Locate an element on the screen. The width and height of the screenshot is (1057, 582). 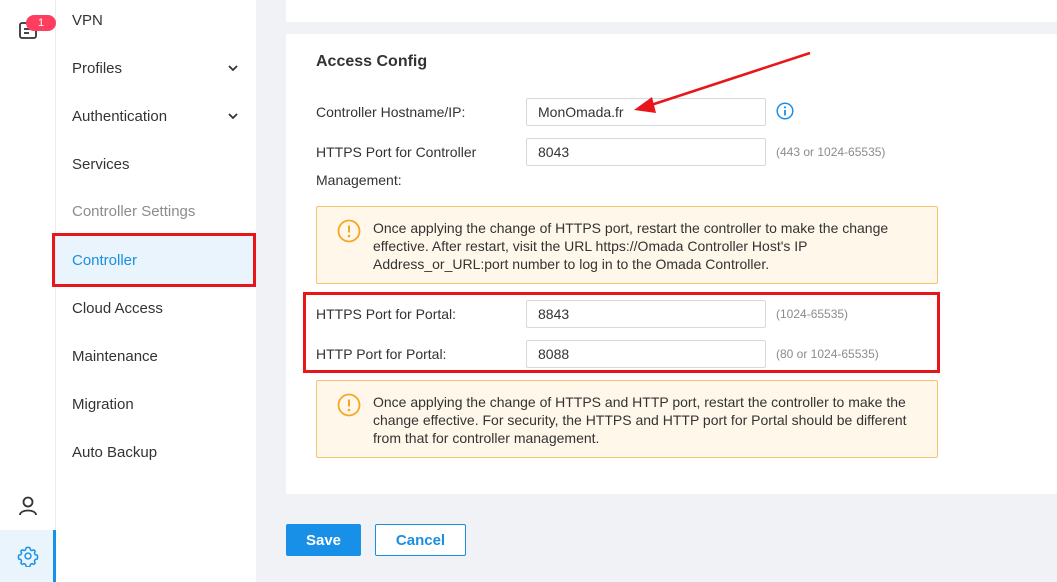
hostname-label: Controller Hostname/IP: is located at coordinates (391, 112).